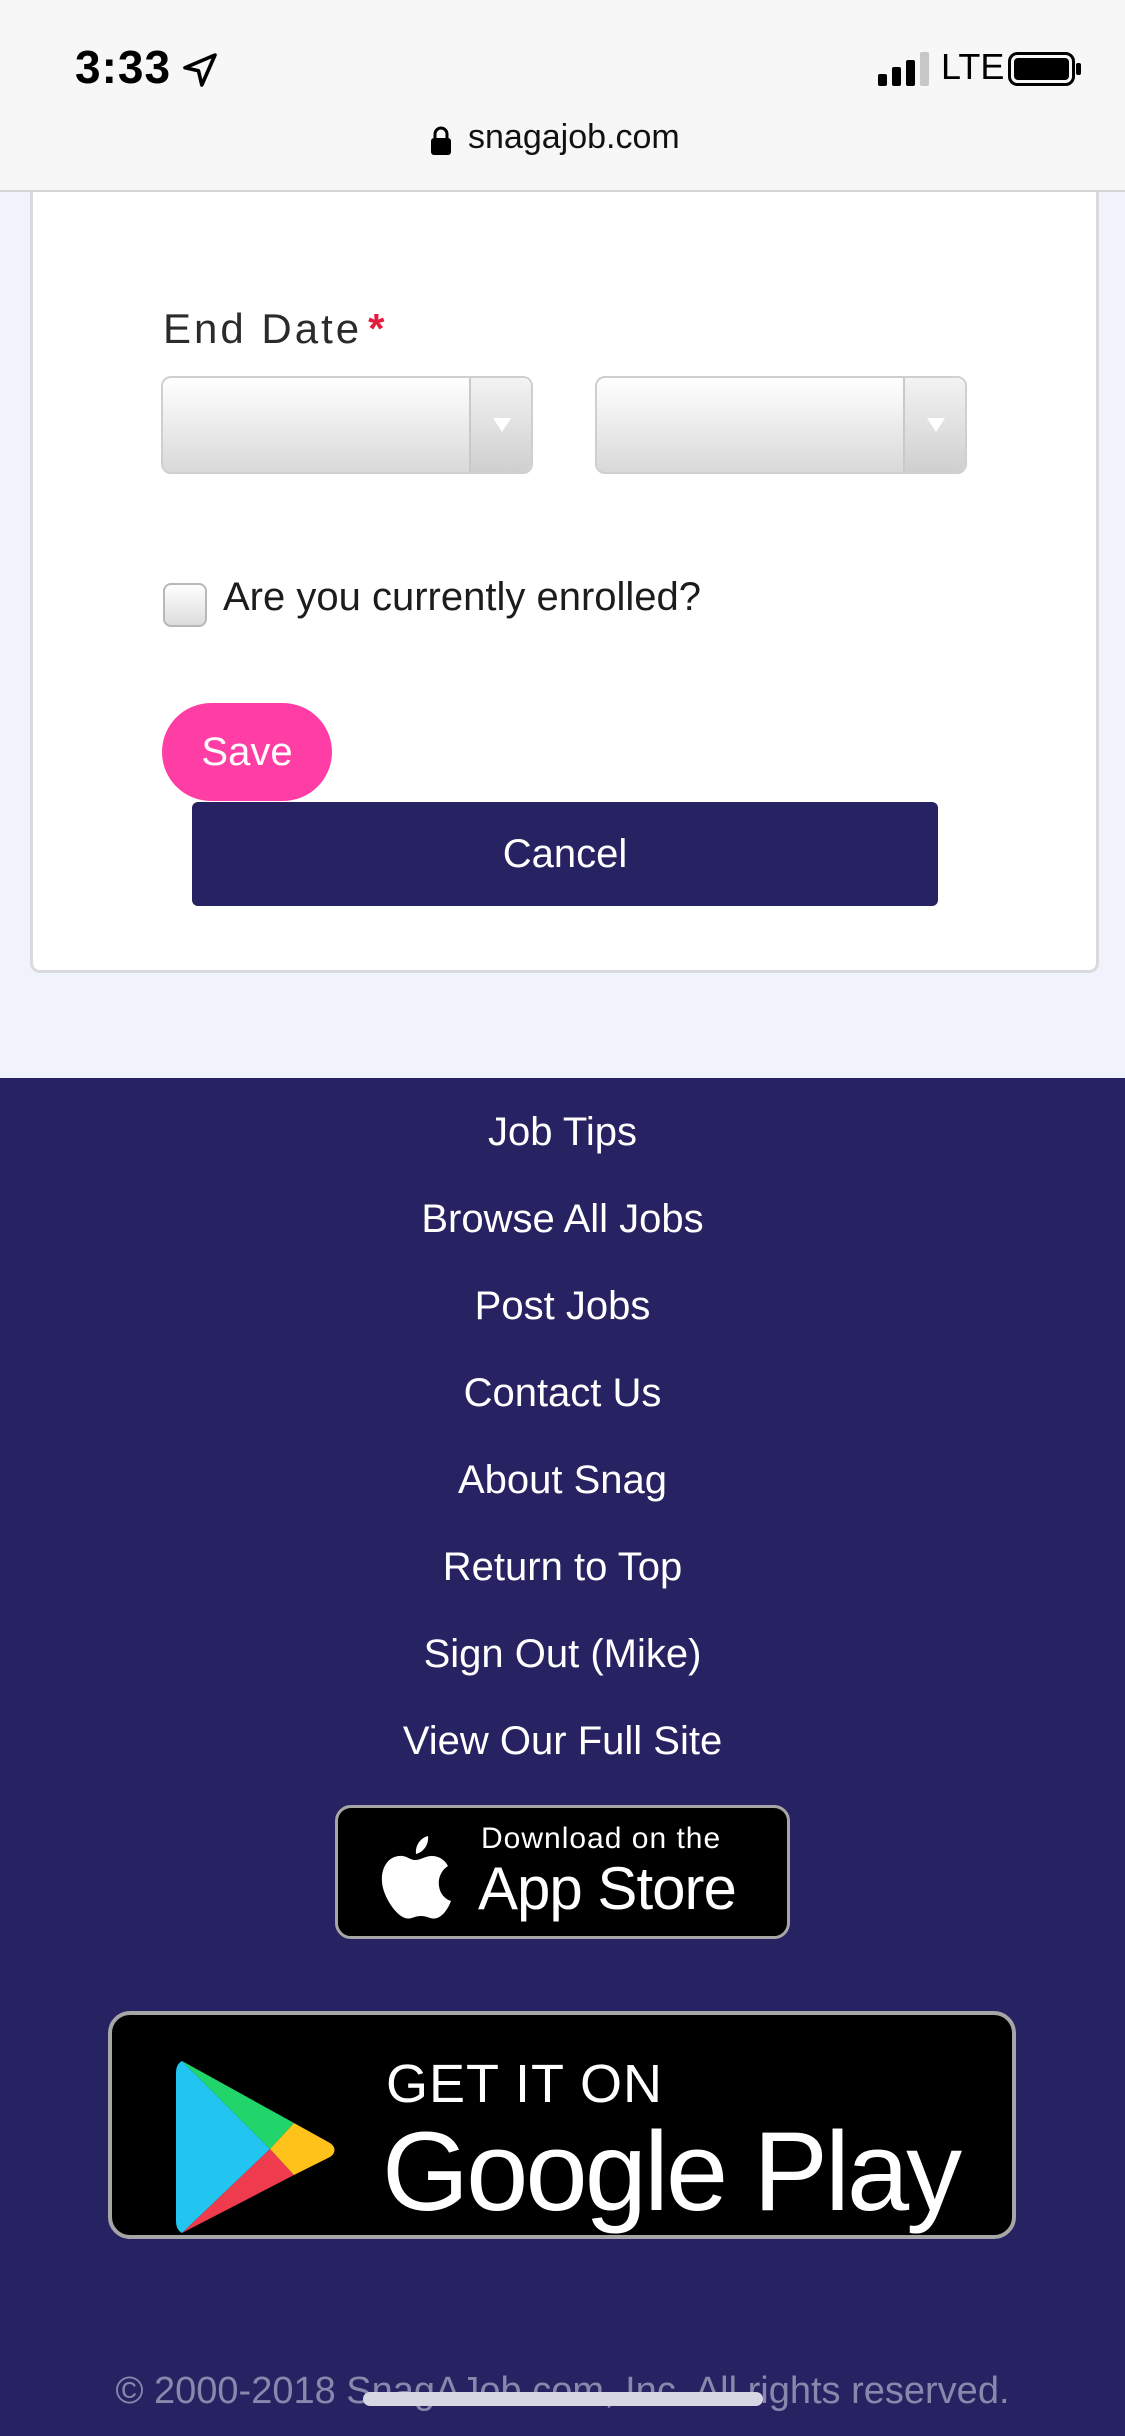 The width and height of the screenshot is (1125, 2436). Describe the element at coordinates (565, 854) in the screenshot. I see `cancel-button: Cancel` at that location.